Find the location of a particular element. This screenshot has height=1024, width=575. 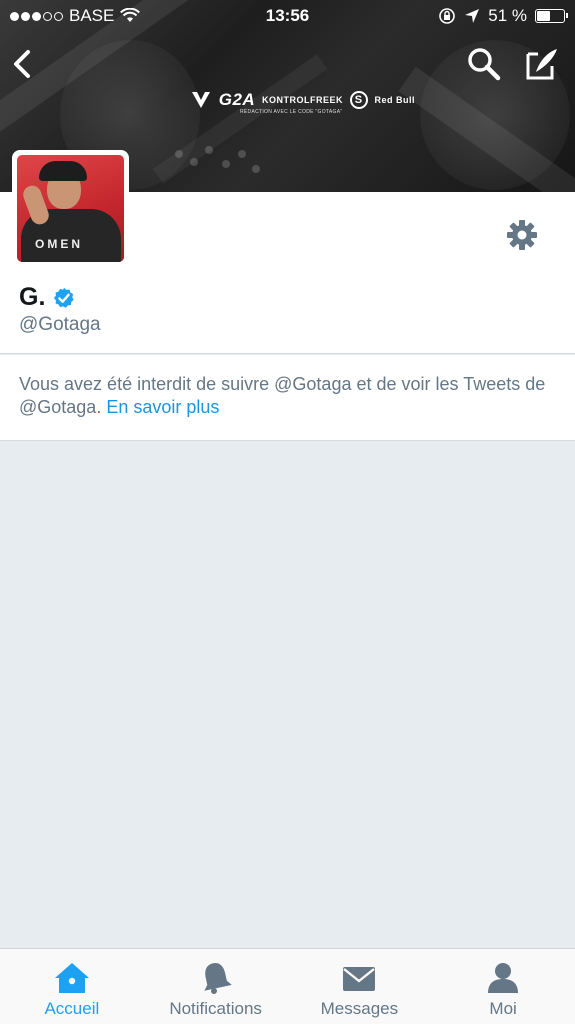

learn-more-link: En savoir plus is located at coordinates (162, 407).